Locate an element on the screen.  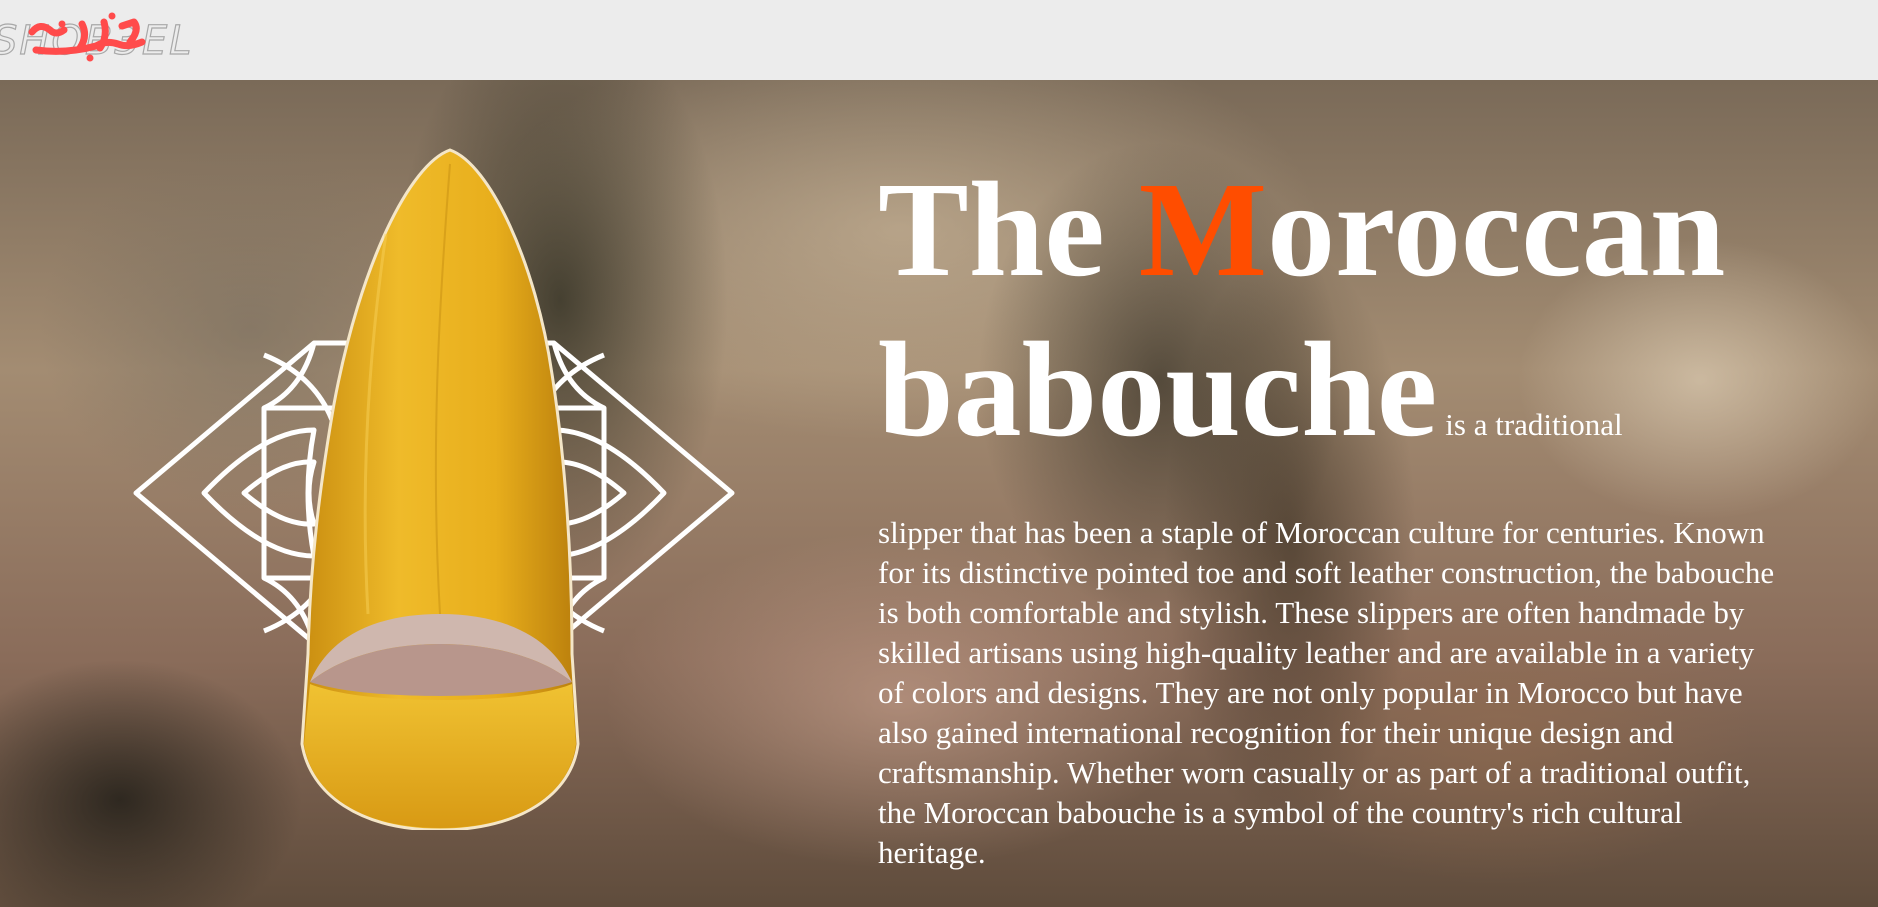
hero-title-line-2: babouche is a traditional is located at coordinates (1328, 407).